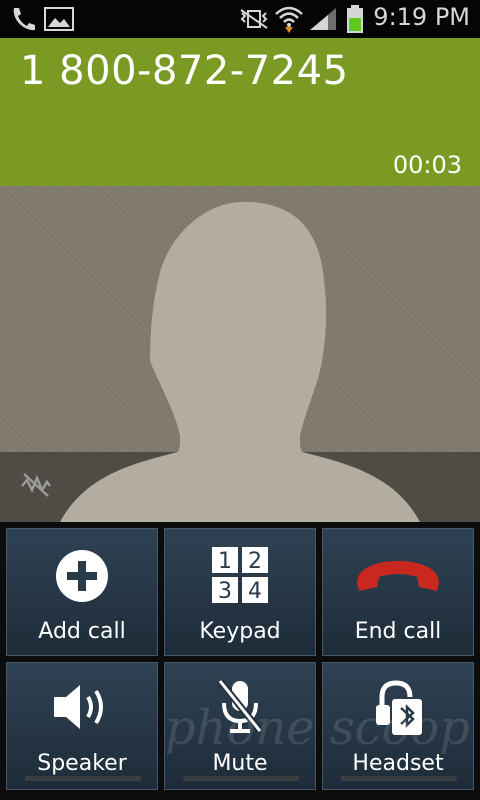 The height and width of the screenshot is (800, 480). What do you see at coordinates (82, 576) in the screenshot?
I see `add-circle-icon` at bounding box center [82, 576].